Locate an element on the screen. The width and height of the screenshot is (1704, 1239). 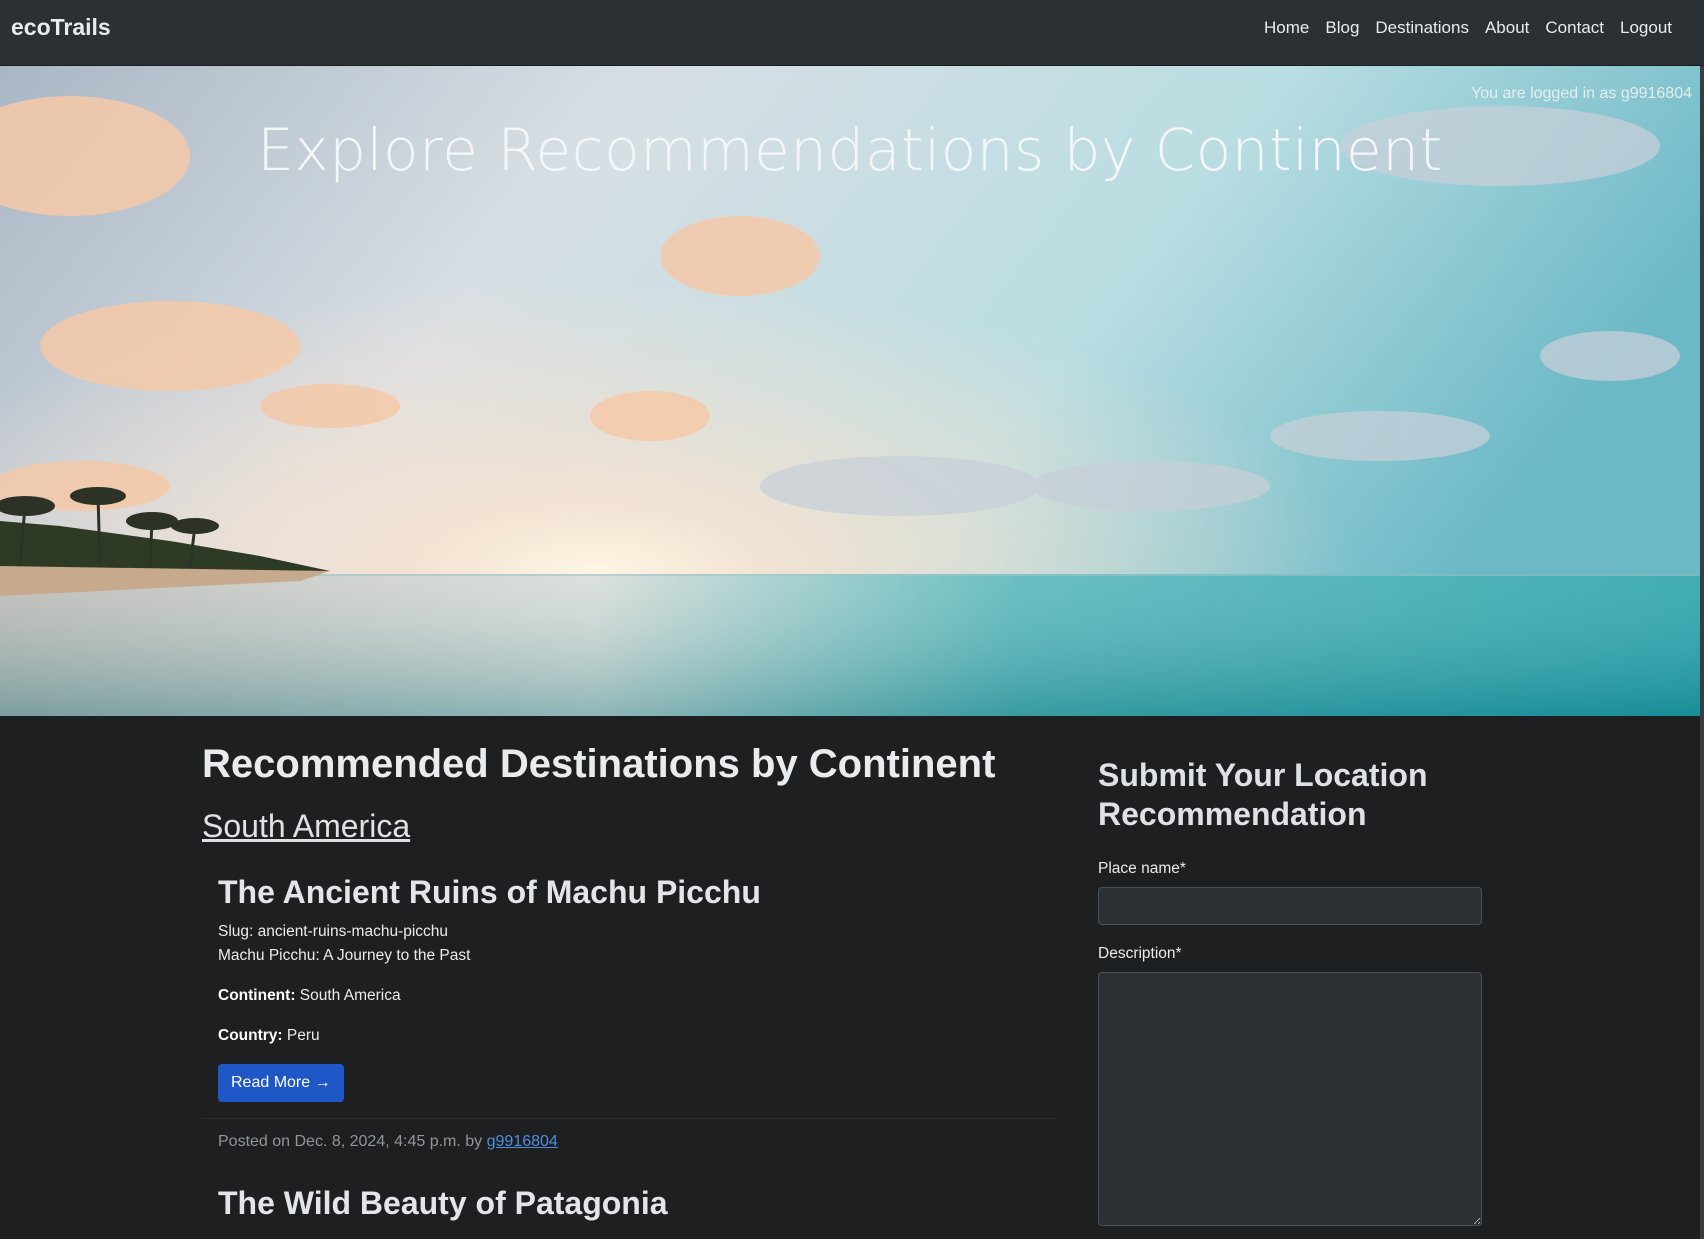
form-heading: Submit Your Location Recommendation is located at coordinates (1263, 794).